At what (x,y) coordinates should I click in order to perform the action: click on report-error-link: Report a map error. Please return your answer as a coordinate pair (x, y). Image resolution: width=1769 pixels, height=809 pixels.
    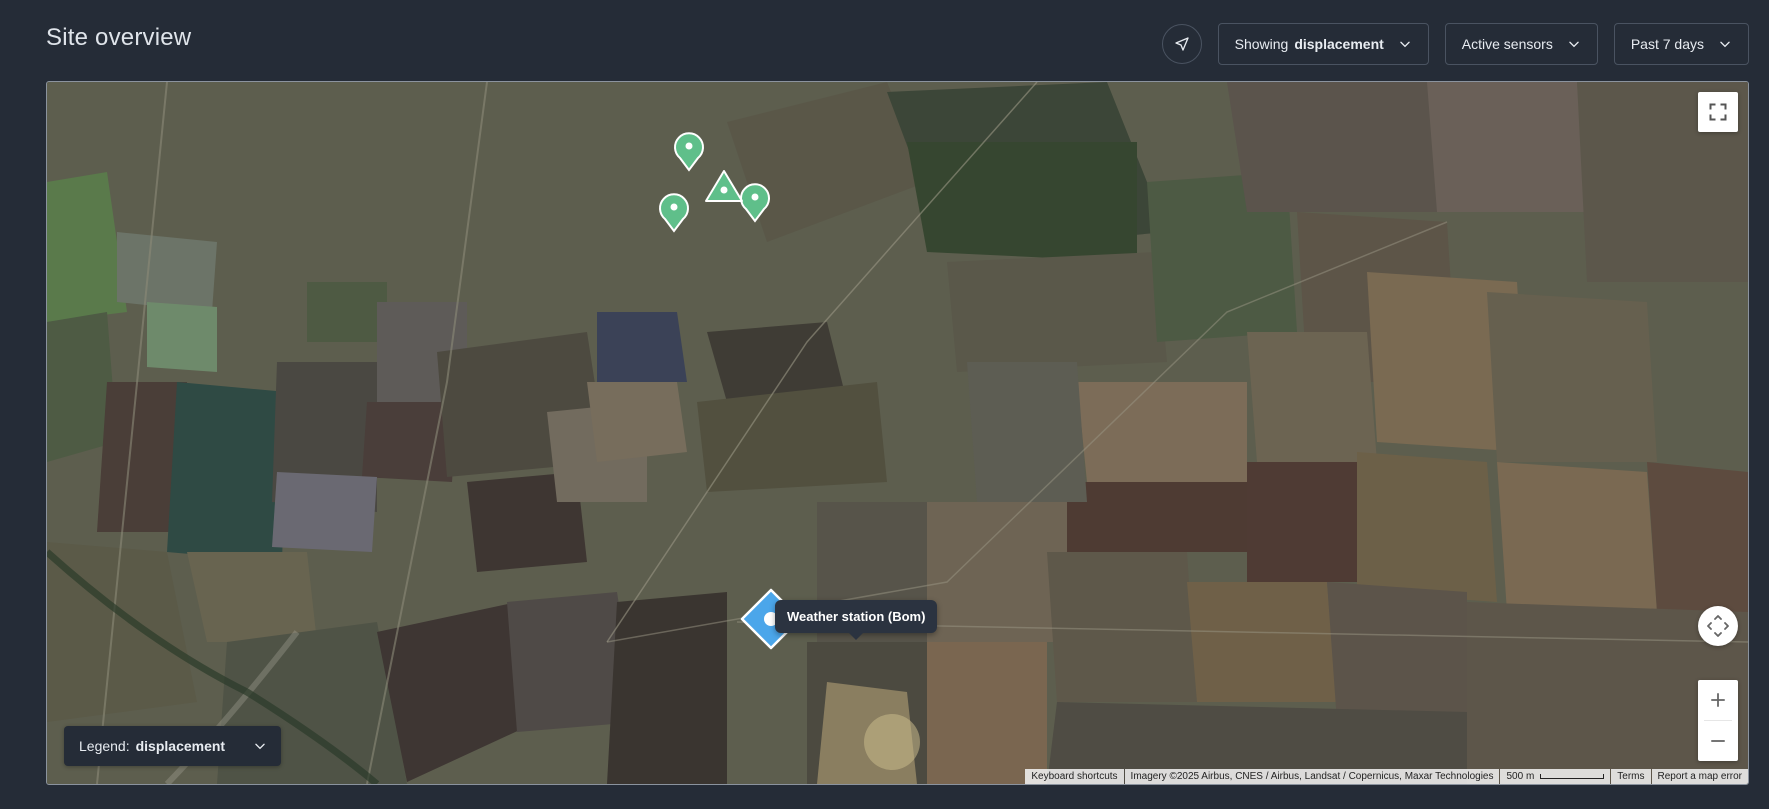
    Looking at the image, I should click on (1699, 776).